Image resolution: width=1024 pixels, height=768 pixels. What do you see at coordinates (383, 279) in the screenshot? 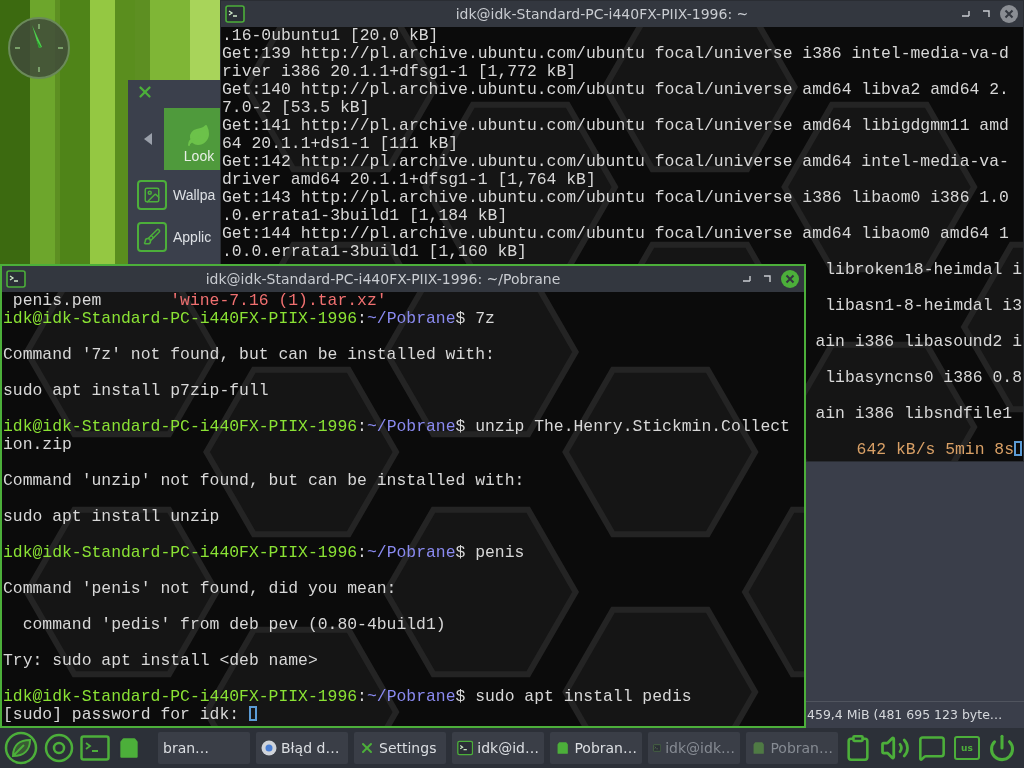
I see `window-title: idk@idk-Standard-PC-i440FX-PIIX-1996: ~/Pobrane` at bounding box center [383, 279].